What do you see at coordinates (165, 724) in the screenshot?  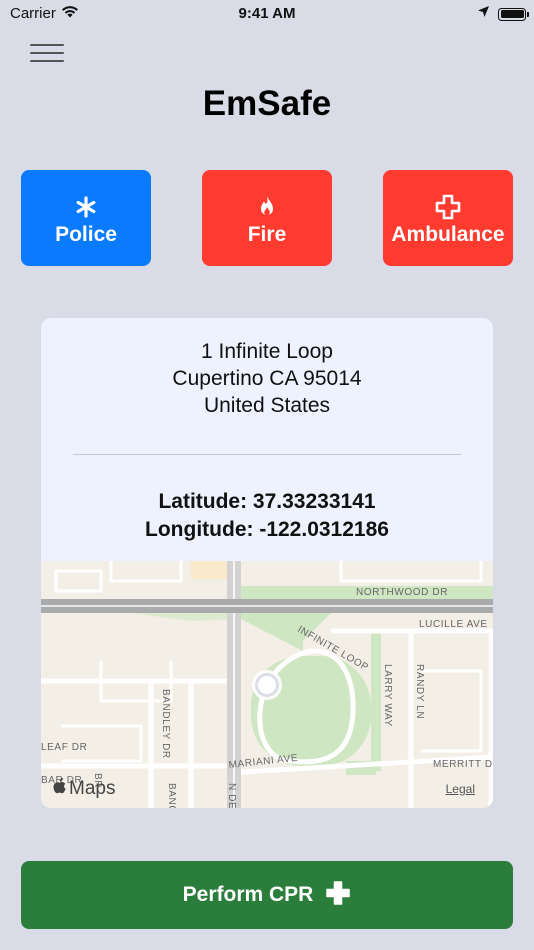 I see `map-label-bandley: BANDLEY DR` at bounding box center [165, 724].